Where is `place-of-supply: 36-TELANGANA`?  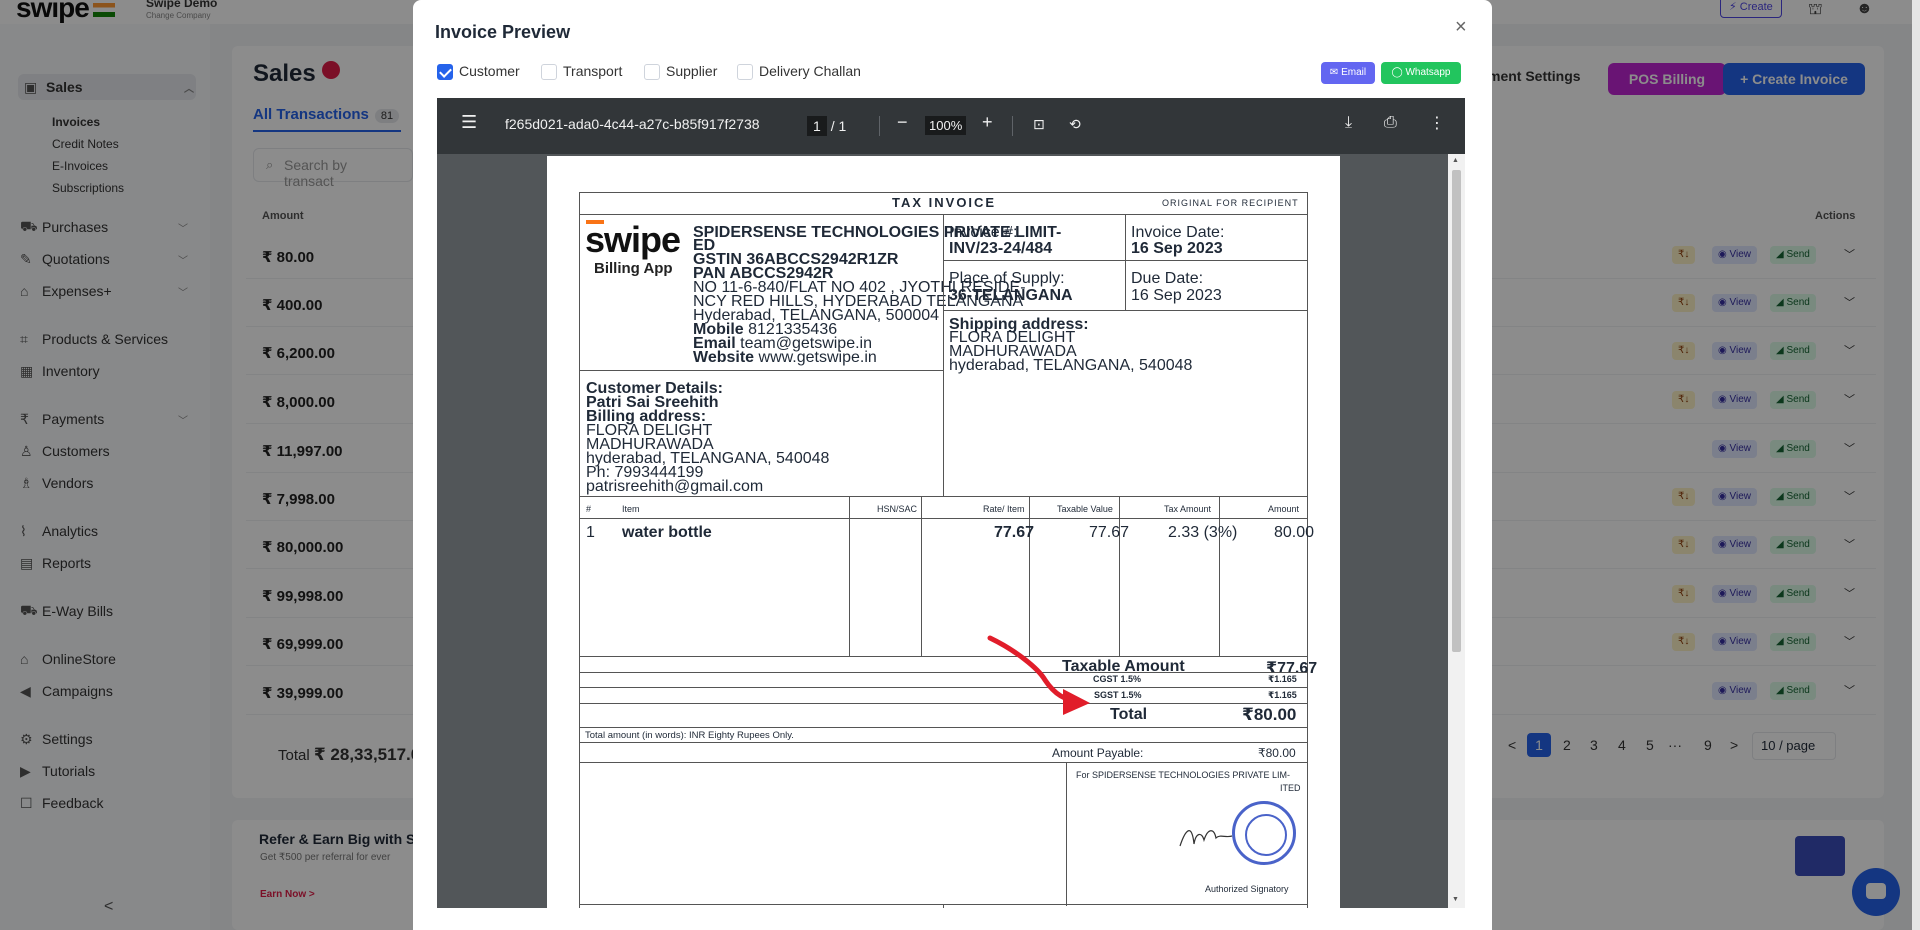 place-of-supply: 36-TELANGANA is located at coordinates (1011, 295).